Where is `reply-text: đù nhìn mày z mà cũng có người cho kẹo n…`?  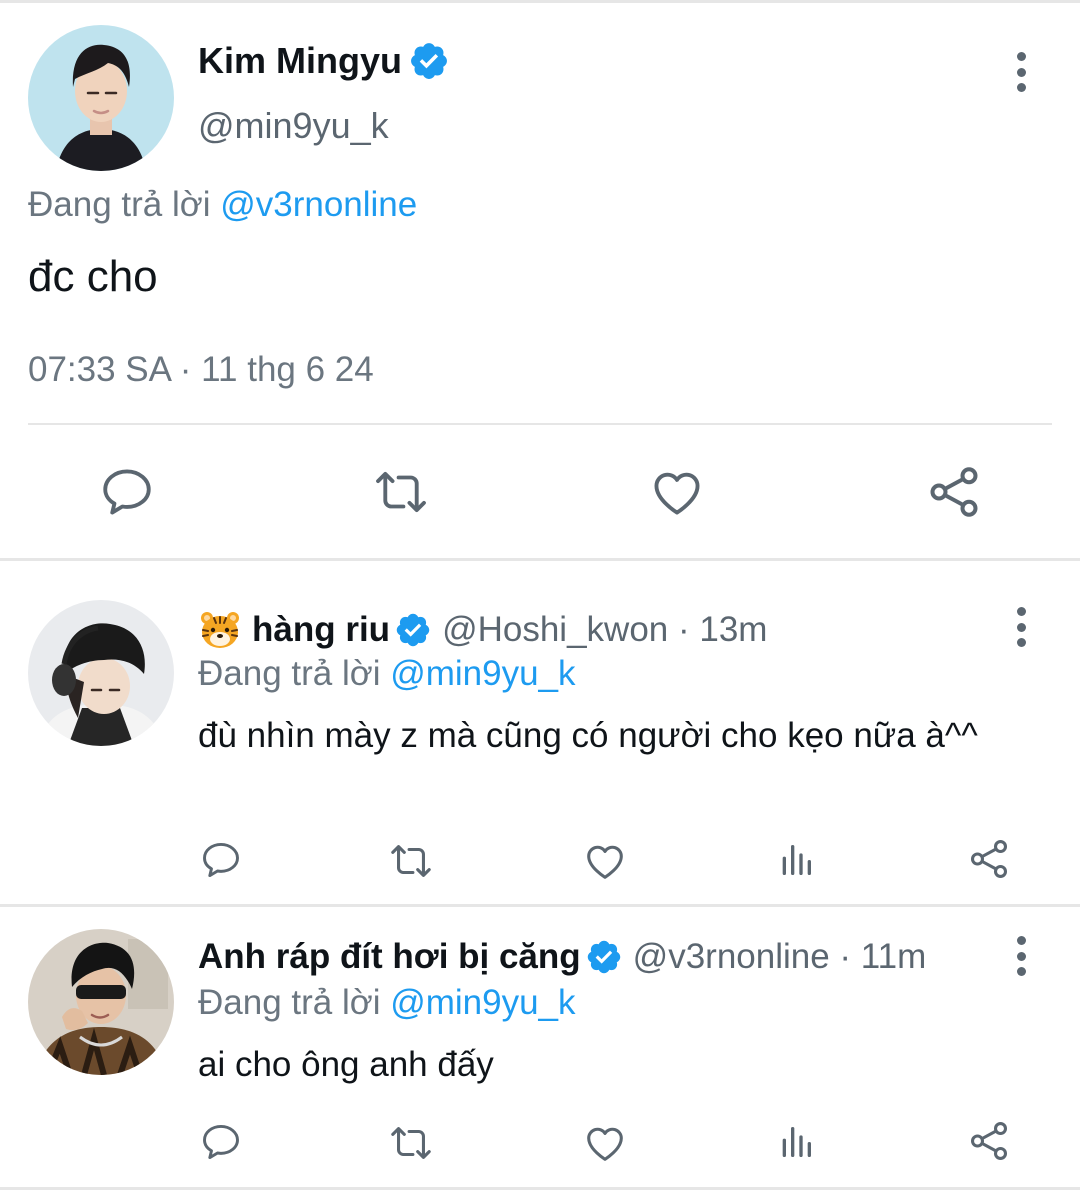 reply-text: đù nhìn mày z mà cũng có người cho kẹo n… is located at coordinates (588, 735).